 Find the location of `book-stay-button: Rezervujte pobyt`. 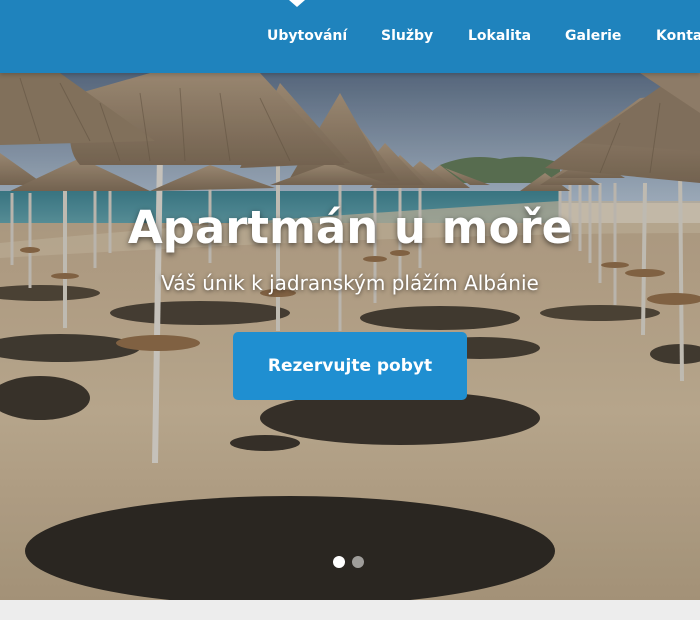

book-stay-button: Rezervujte pobyt is located at coordinates (350, 366).